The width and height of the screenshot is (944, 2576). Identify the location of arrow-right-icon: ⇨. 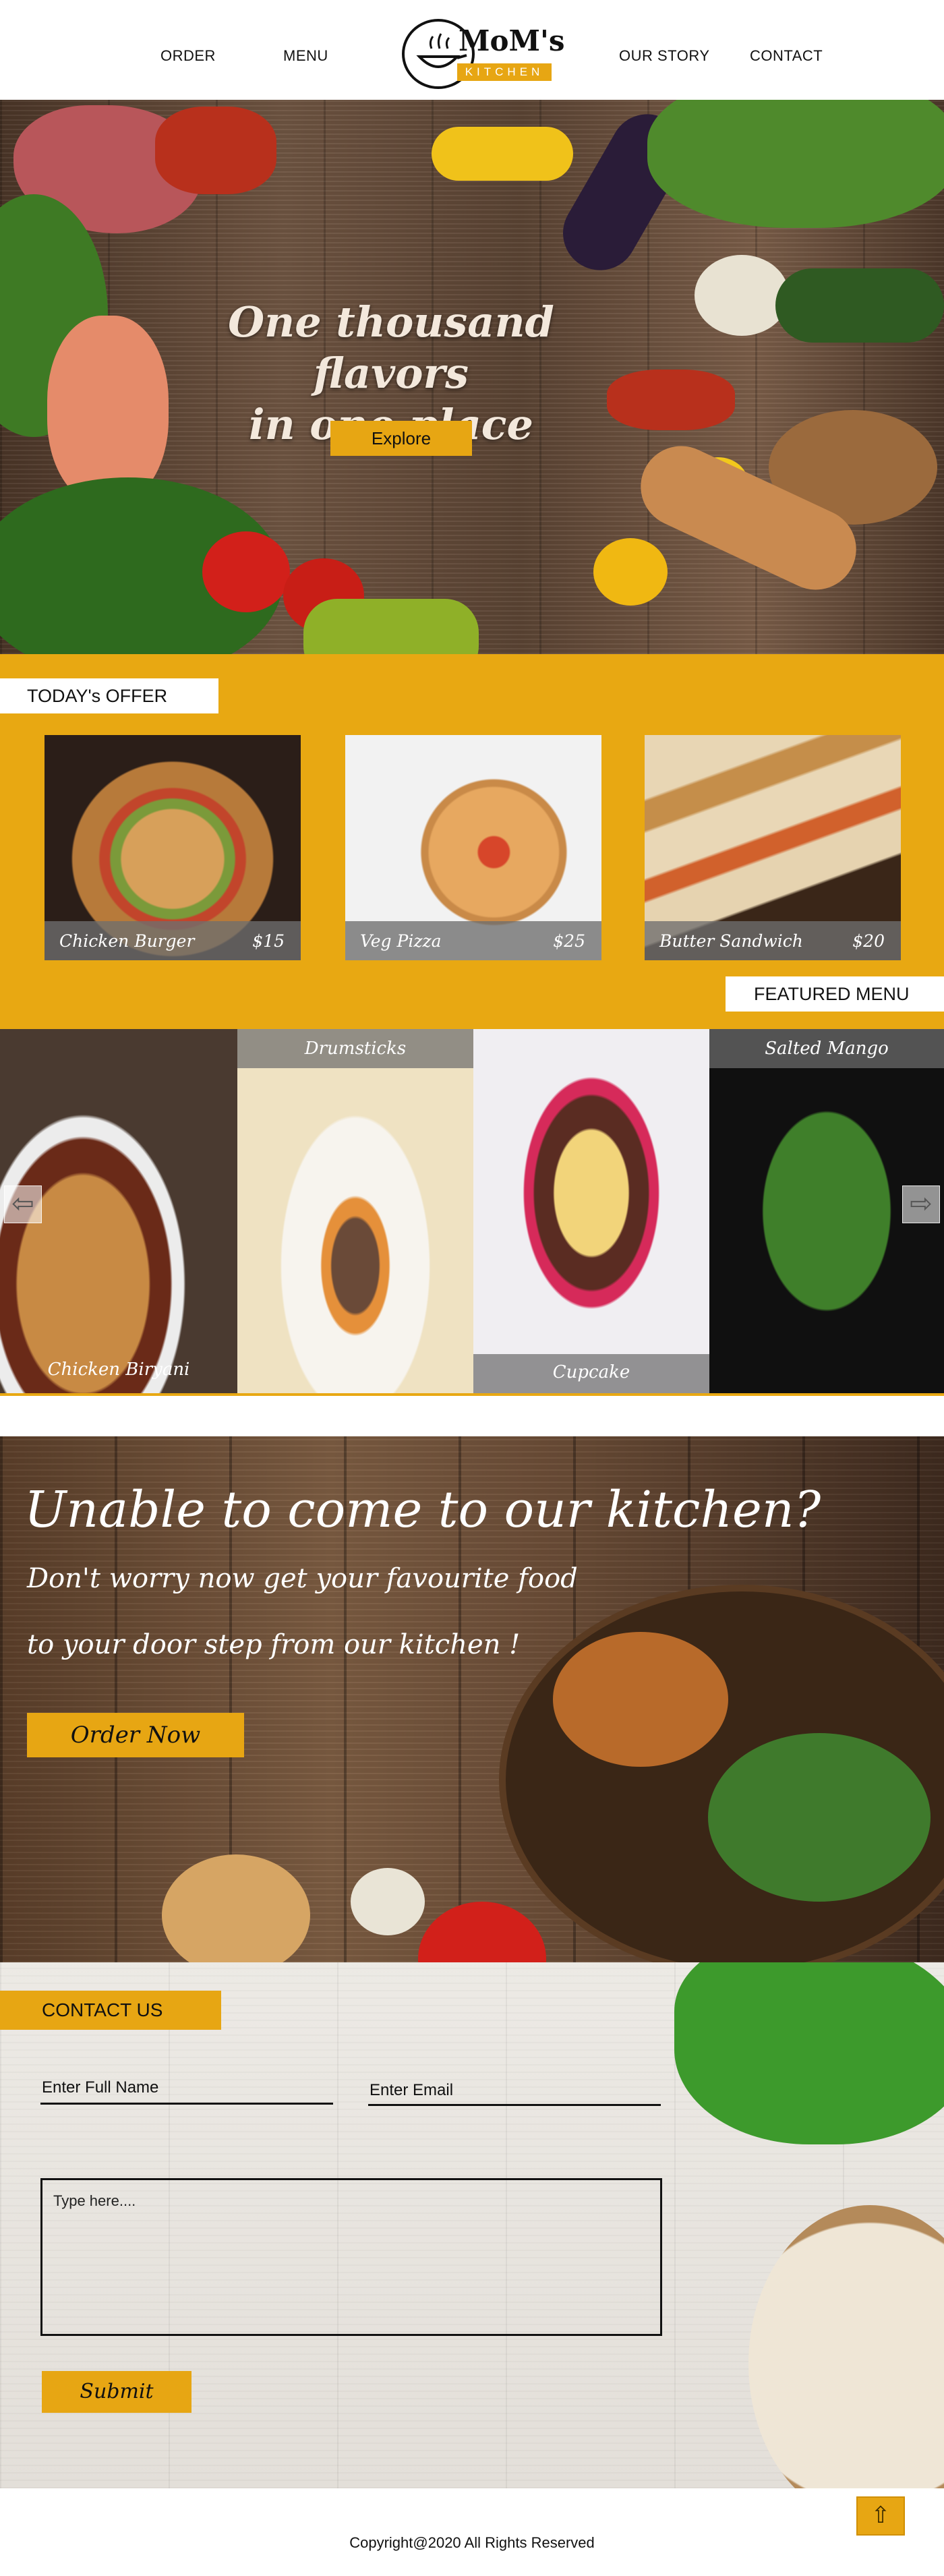
(921, 1204).